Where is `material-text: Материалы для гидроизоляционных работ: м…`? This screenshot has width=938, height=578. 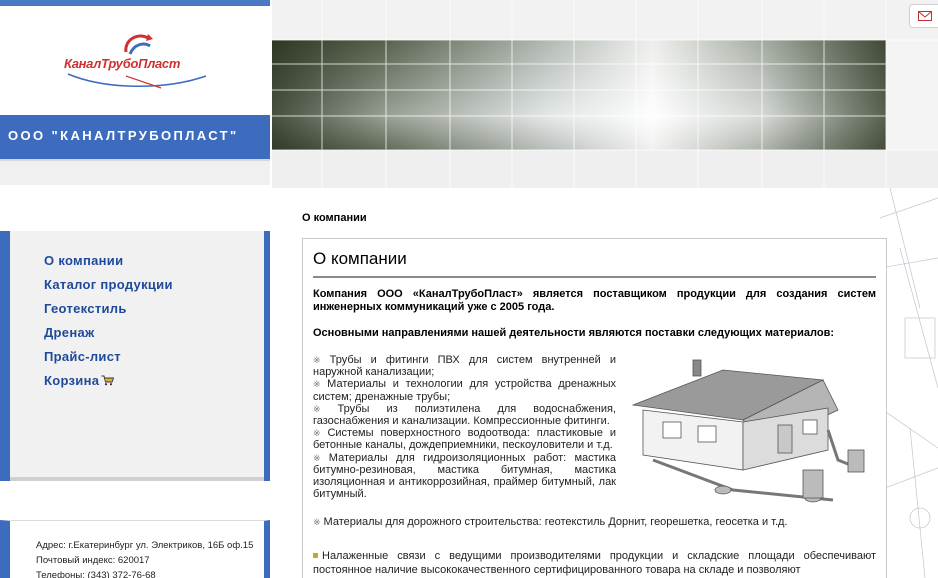
material-text: Материалы для гидроизоляционных работ: м… is located at coordinates (464, 476).